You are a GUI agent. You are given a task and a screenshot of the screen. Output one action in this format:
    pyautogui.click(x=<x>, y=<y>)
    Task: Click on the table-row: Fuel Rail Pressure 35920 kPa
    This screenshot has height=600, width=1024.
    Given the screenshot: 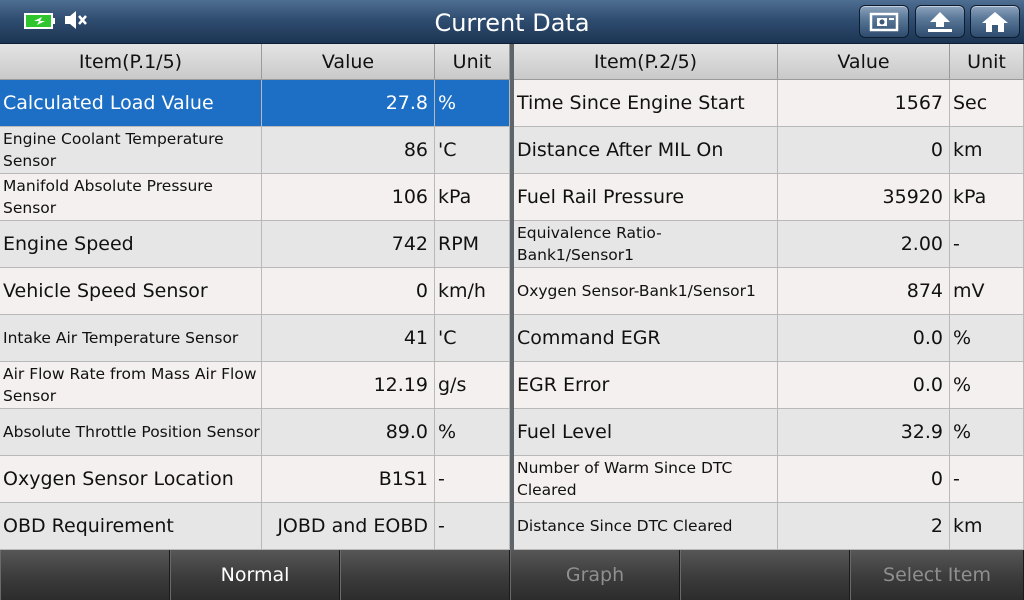 What is the action you would take?
    pyautogui.click(x=769, y=197)
    